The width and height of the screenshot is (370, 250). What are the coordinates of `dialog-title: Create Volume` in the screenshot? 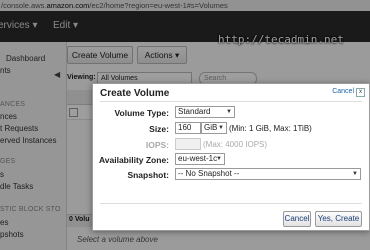 It's located at (135, 93).